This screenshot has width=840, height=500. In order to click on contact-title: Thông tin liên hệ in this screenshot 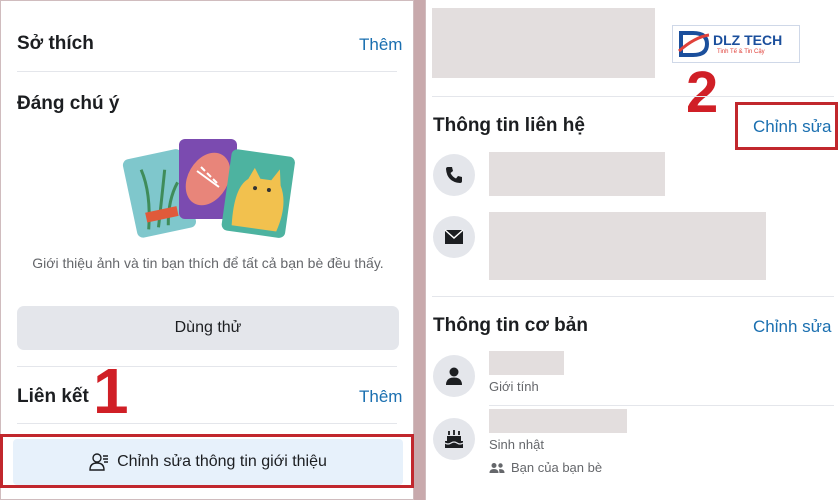, I will do `click(509, 125)`.